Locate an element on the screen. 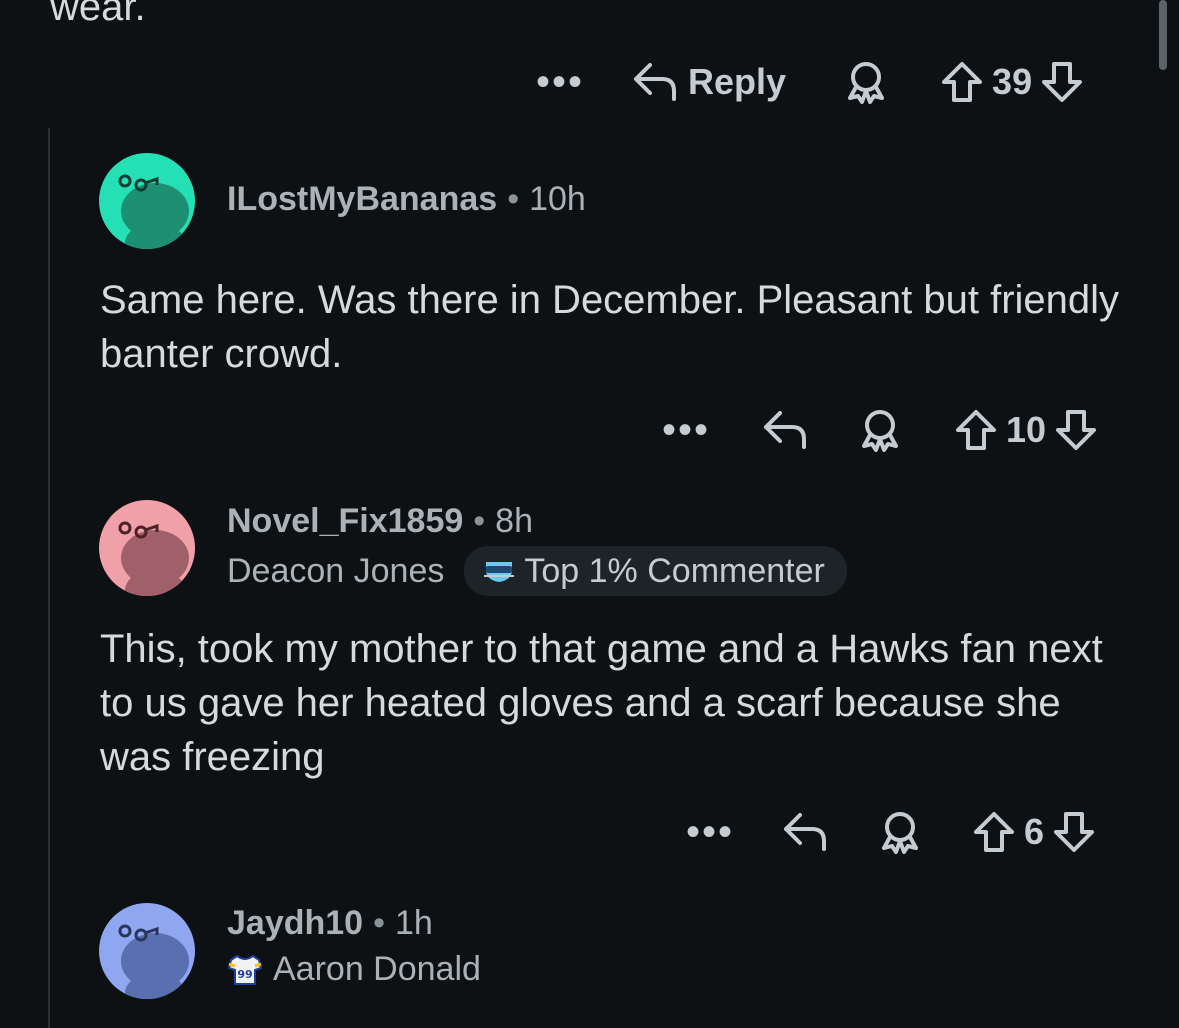  scrollbar is located at coordinates (1163, 35).